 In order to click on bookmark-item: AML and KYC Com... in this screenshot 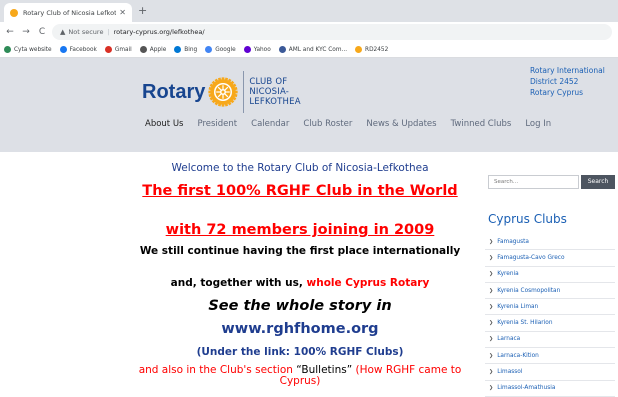, I will do `click(313, 49)`.